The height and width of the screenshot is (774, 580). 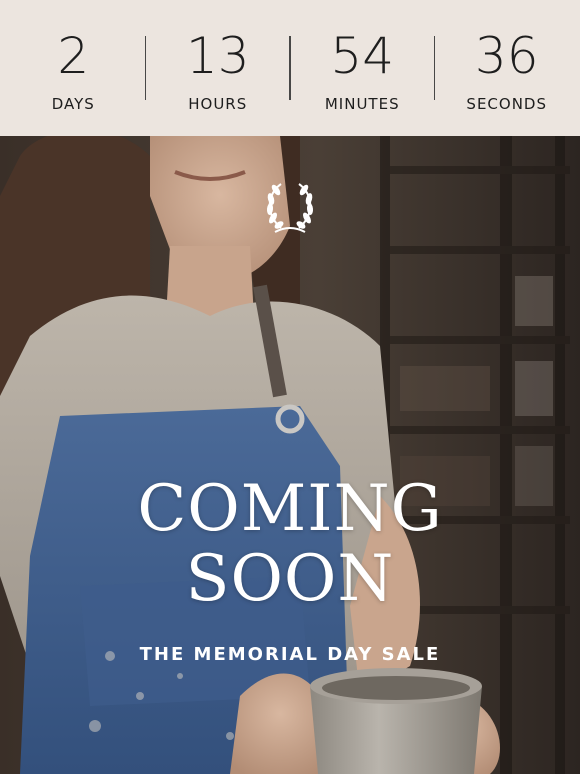 I want to click on countdown-seconds: 36 SECONDS, so click(x=506, y=68).